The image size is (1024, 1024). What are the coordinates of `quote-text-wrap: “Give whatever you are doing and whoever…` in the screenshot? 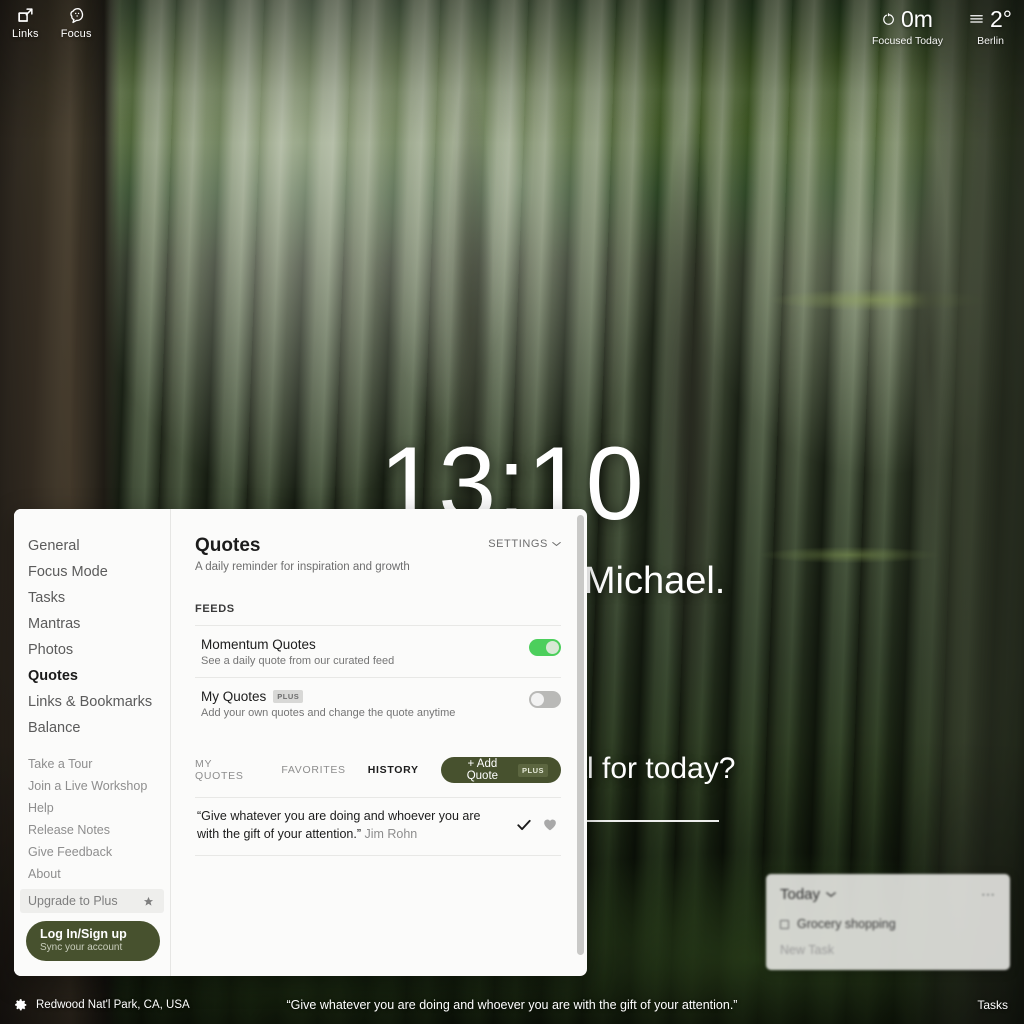 It's located at (347, 826).